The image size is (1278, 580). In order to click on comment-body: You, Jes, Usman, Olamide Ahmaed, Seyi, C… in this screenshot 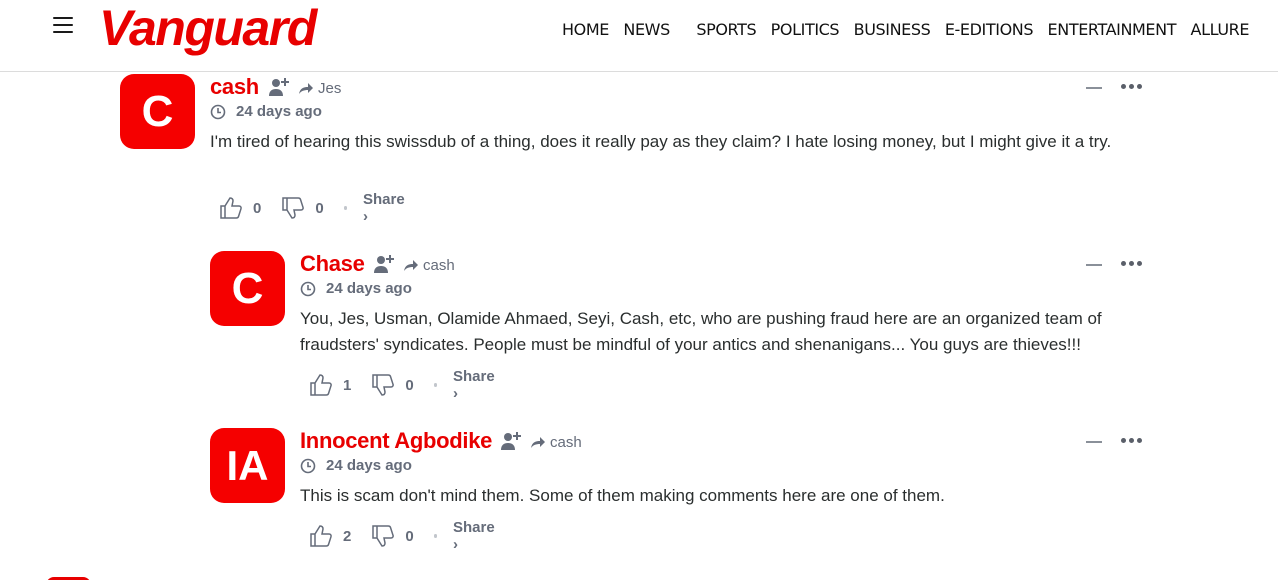, I will do `click(701, 331)`.